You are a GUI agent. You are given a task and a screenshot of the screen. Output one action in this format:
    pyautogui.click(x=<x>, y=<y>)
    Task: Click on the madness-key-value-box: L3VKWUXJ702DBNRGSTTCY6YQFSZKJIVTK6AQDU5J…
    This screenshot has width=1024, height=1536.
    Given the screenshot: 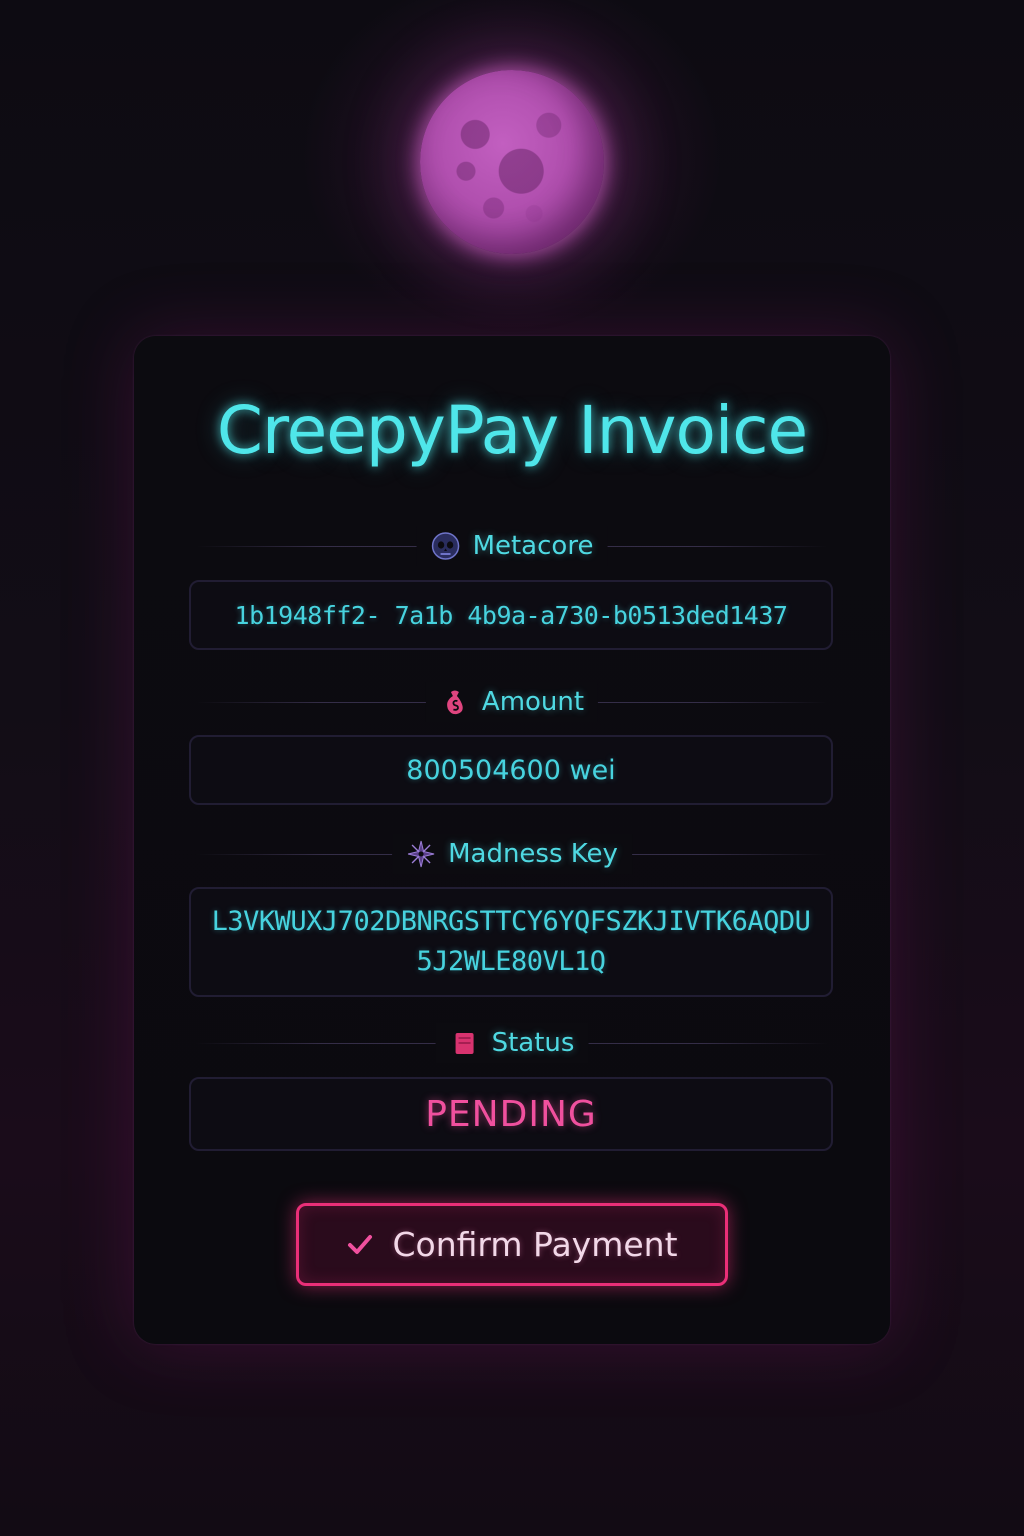 What is the action you would take?
    pyautogui.click(x=511, y=942)
    